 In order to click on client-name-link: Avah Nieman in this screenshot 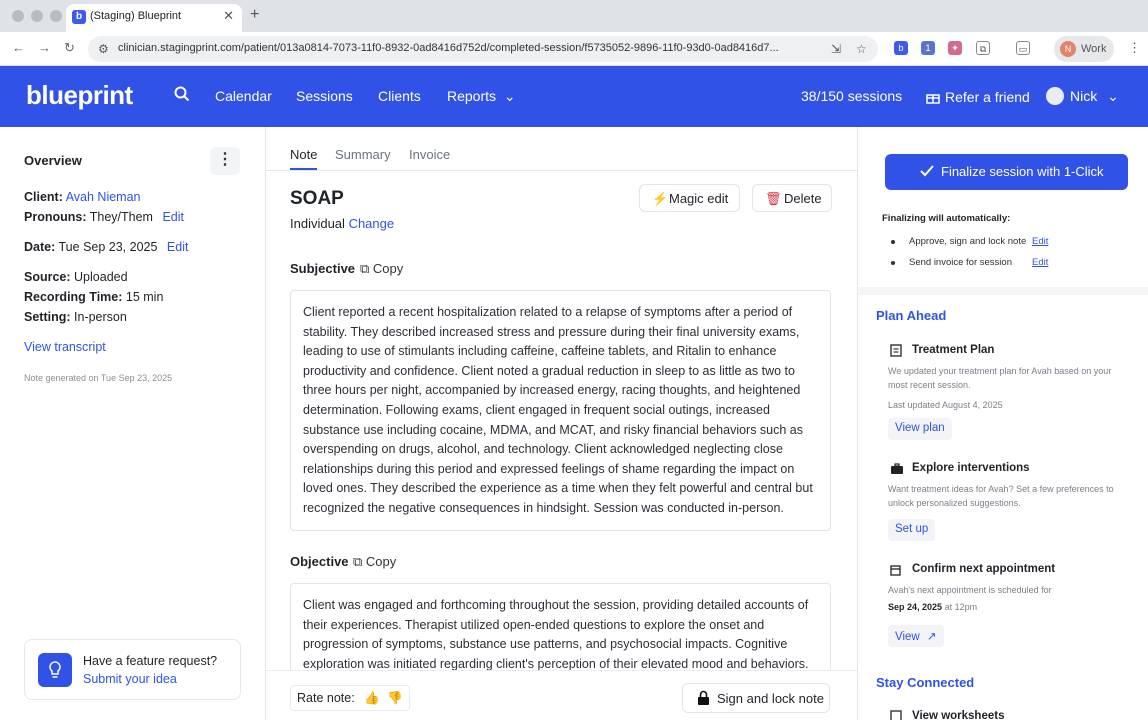, I will do `click(103, 197)`.